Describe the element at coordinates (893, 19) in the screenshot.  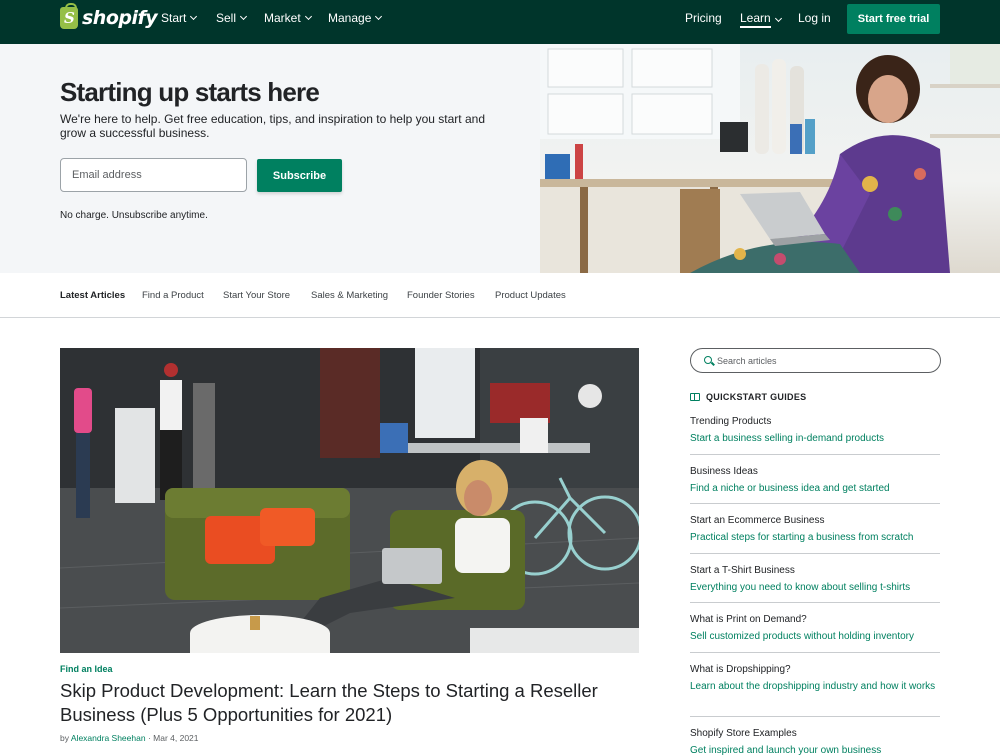
I see `start-free-trial-button: Start free trial` at that location.